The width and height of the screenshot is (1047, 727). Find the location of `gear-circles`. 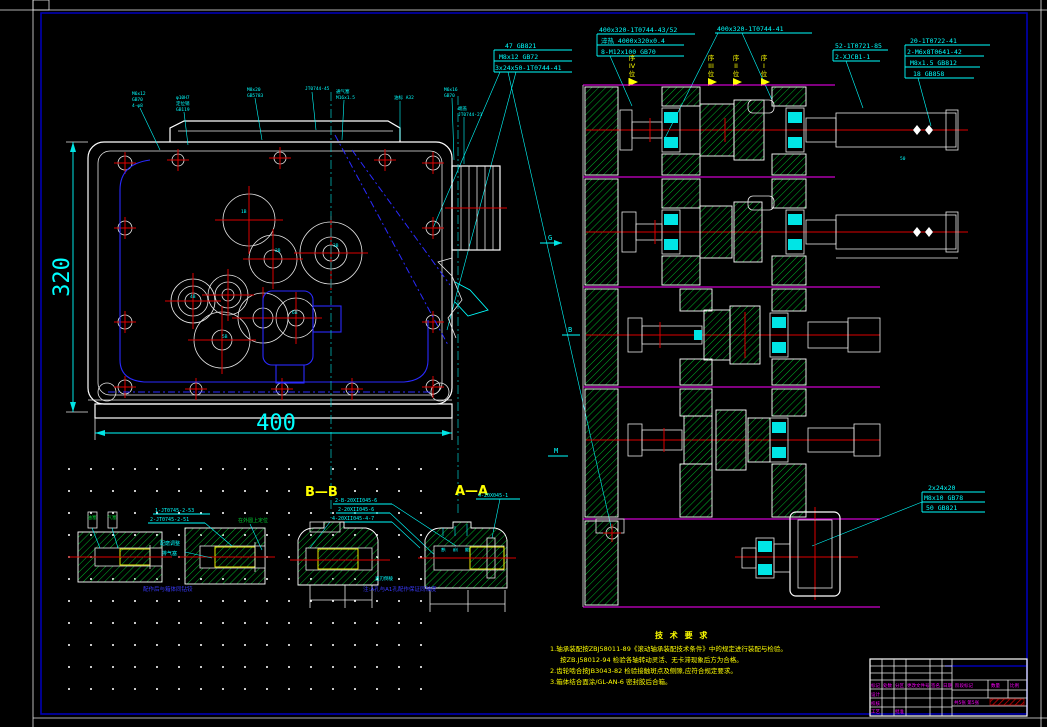

gear-circles is located at coordinates (266, 280).